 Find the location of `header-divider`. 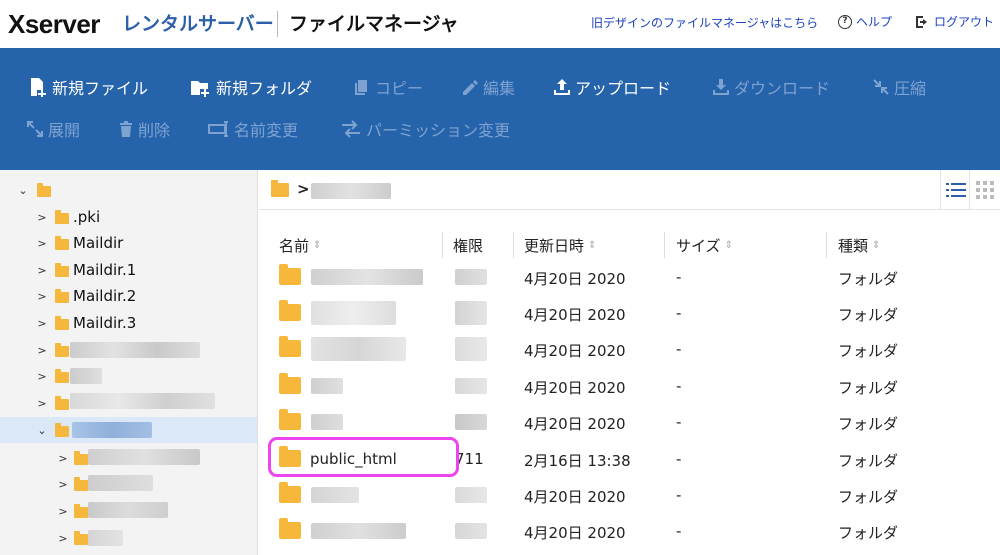

header-divider is located at coordinates (277, 24).